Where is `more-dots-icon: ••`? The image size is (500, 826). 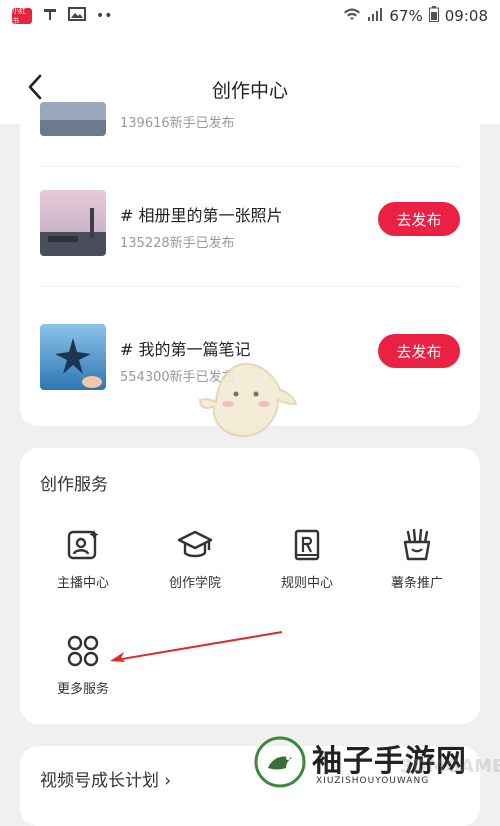 more-dots-icon: •• is located at coordinates (104, 16).